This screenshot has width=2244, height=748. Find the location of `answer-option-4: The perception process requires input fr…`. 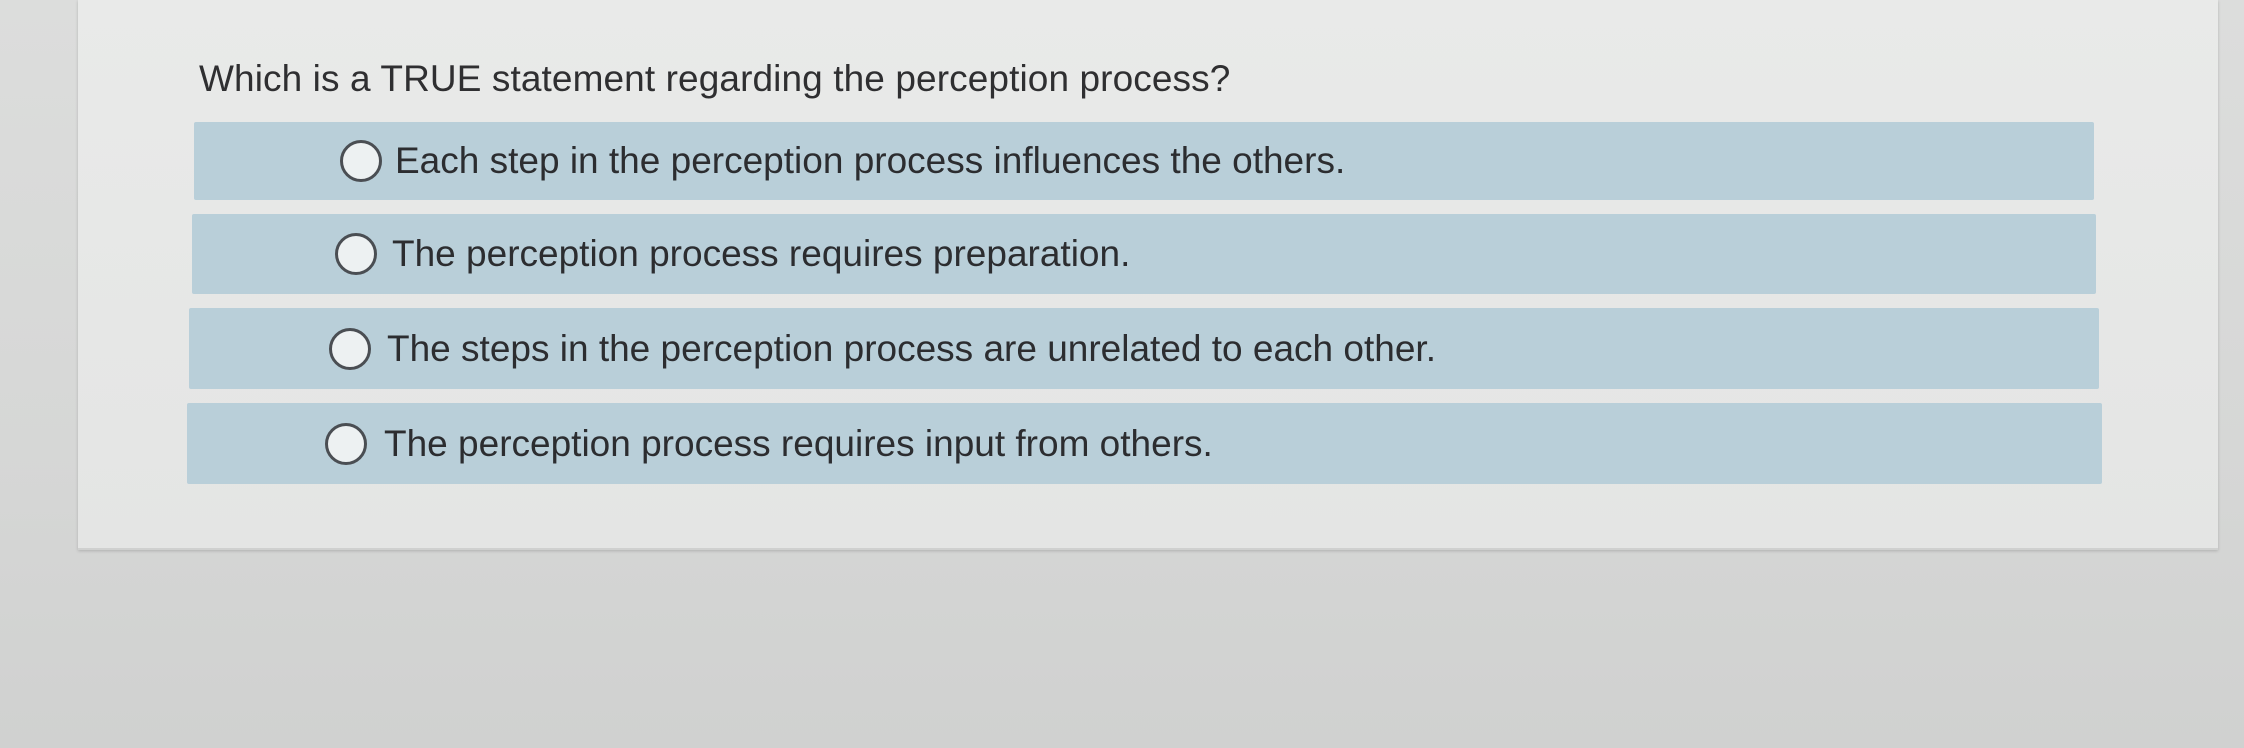

answer-option-4: The perception process requires input fr… is located at coordinates (1144, 443).